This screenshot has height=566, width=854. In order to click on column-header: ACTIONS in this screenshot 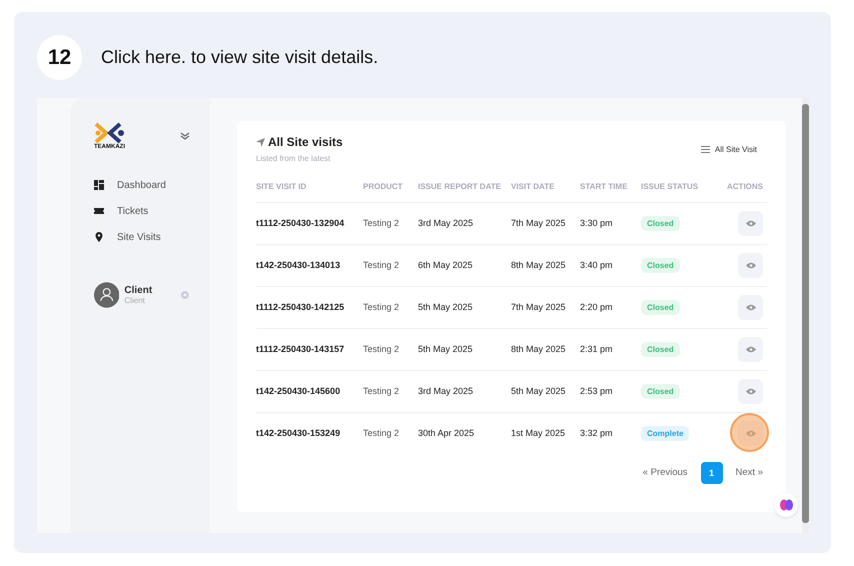, I will do `click(745, 186)`.